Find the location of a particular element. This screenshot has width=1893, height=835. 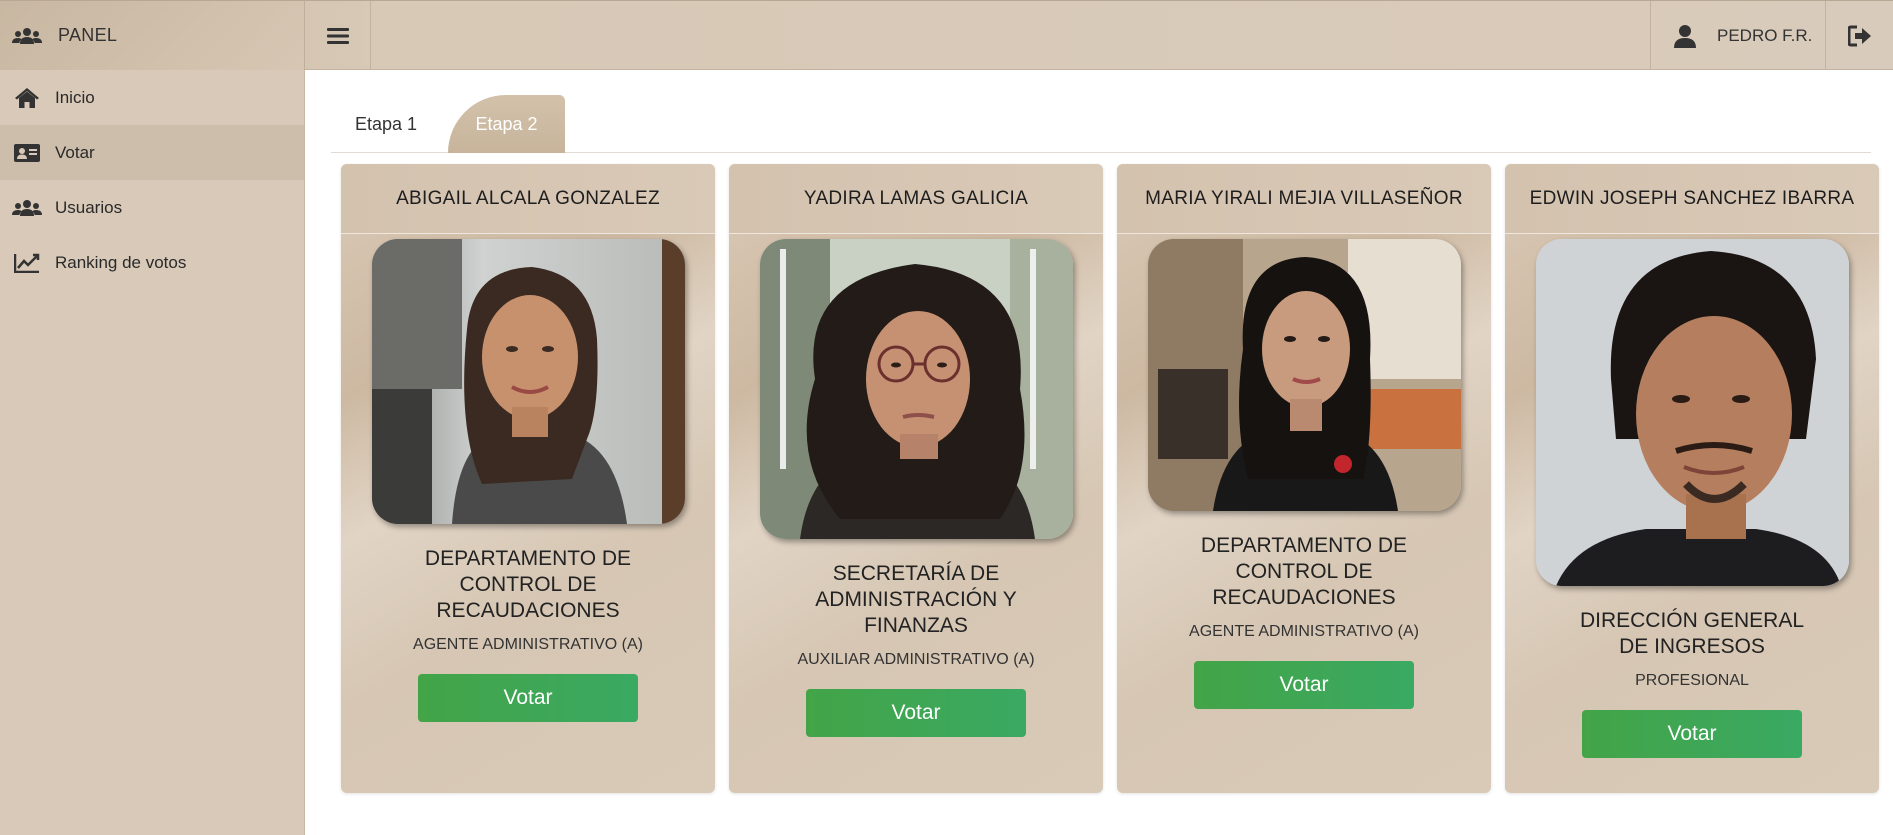

stage-tabs: Etapa 1 Etapa 2 is located at coordinates (1101, 124).